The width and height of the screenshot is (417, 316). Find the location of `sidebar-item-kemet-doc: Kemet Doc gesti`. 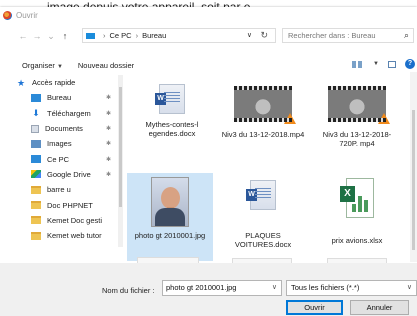

sidebar-item-kemet-doc: Kemet Doc gesti is located at coordinates (61, 220).